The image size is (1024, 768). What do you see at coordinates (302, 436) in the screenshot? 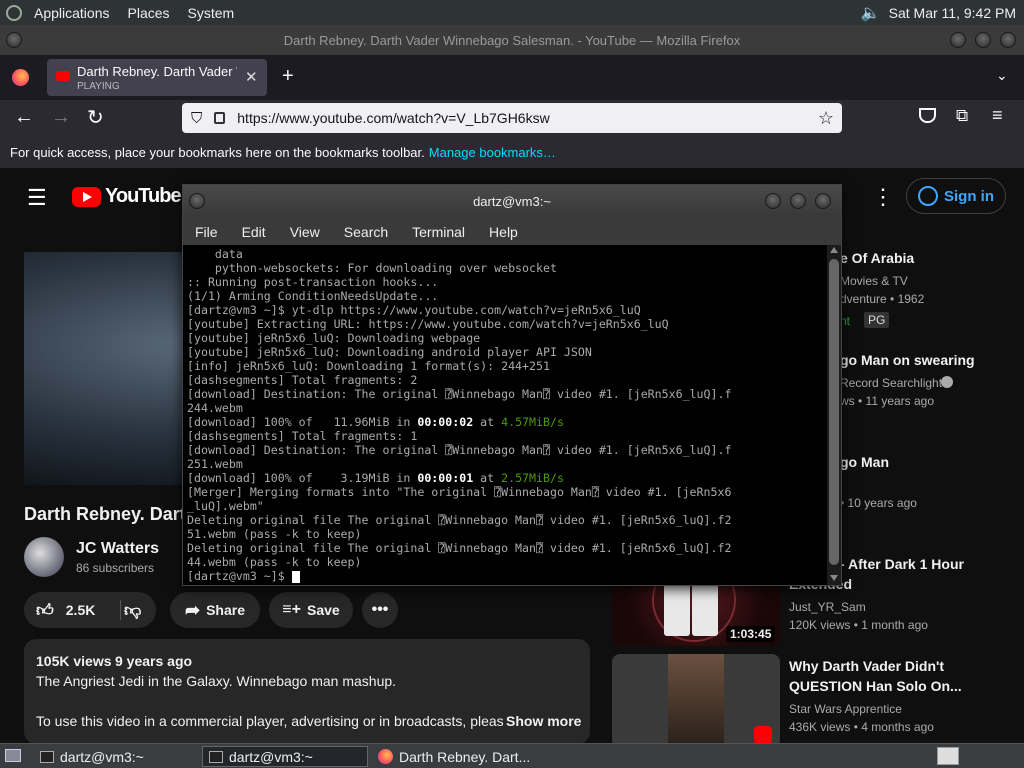
I see `terminal-line: [dashsegments] Total fragments: 1` at bounding box center [302, 436].